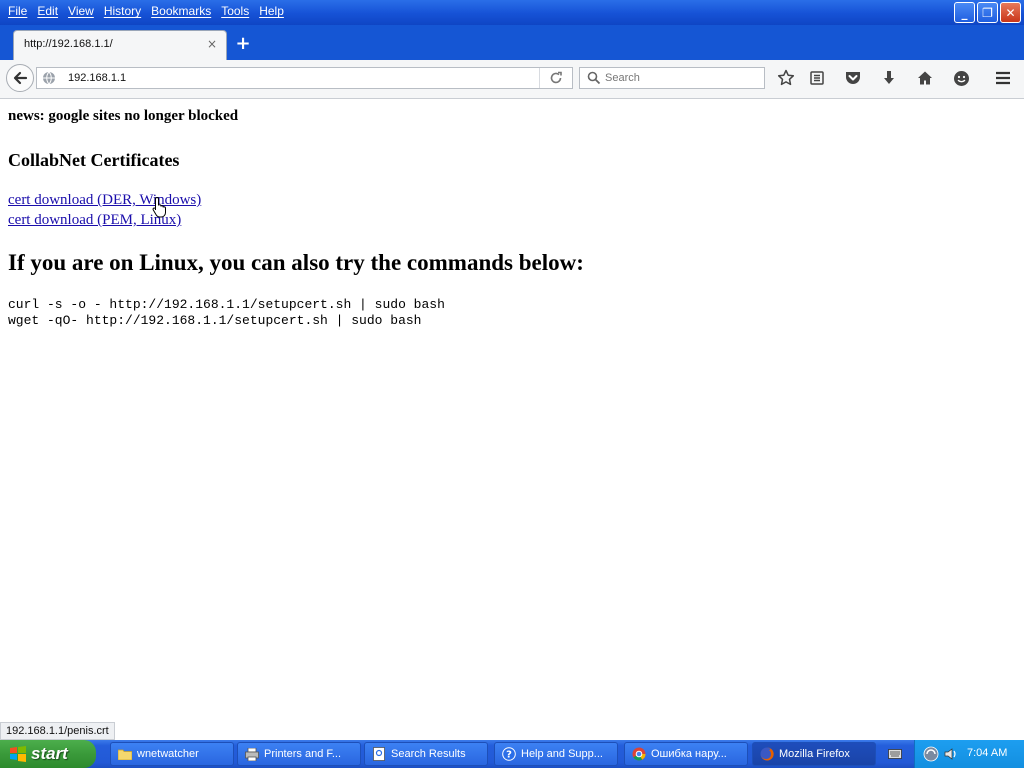  I want to click on menu-button, so click(1003, 78).